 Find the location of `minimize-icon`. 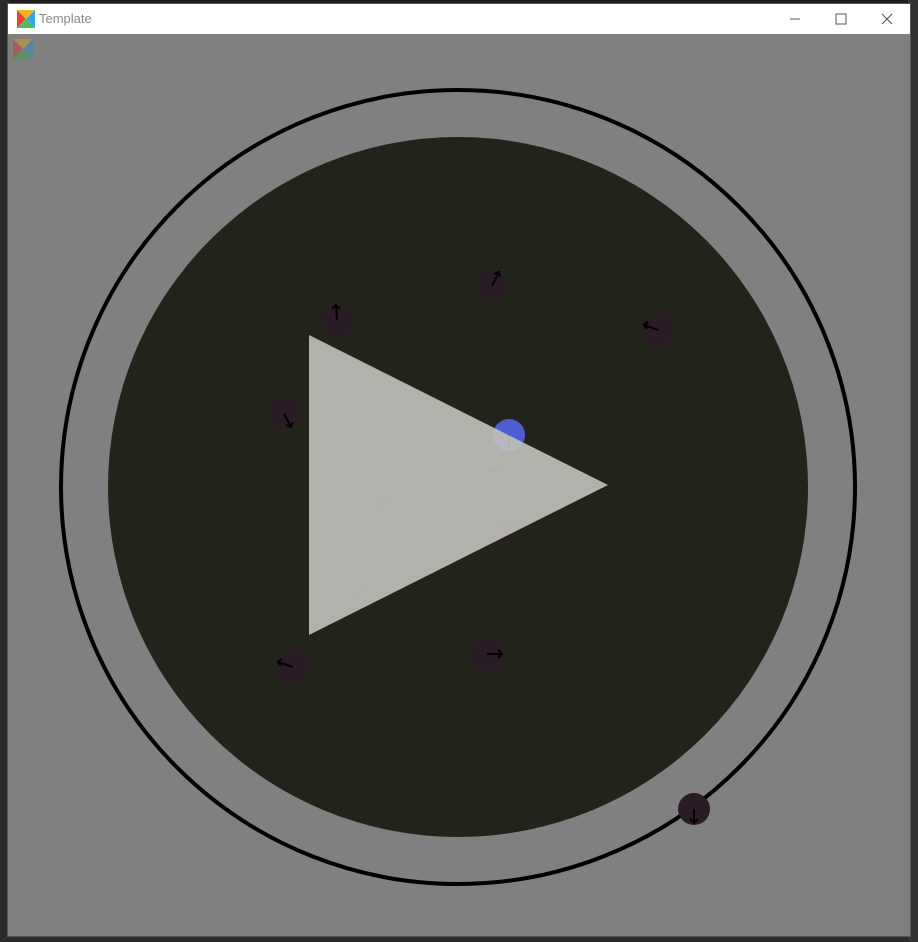

minimize-icon is located at coordinates (795, 19).